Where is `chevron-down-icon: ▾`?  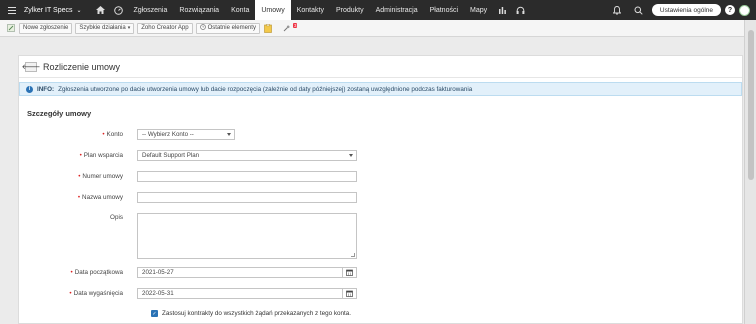 chevron-down-icon: ▾ is located at coordinates (129, 28).